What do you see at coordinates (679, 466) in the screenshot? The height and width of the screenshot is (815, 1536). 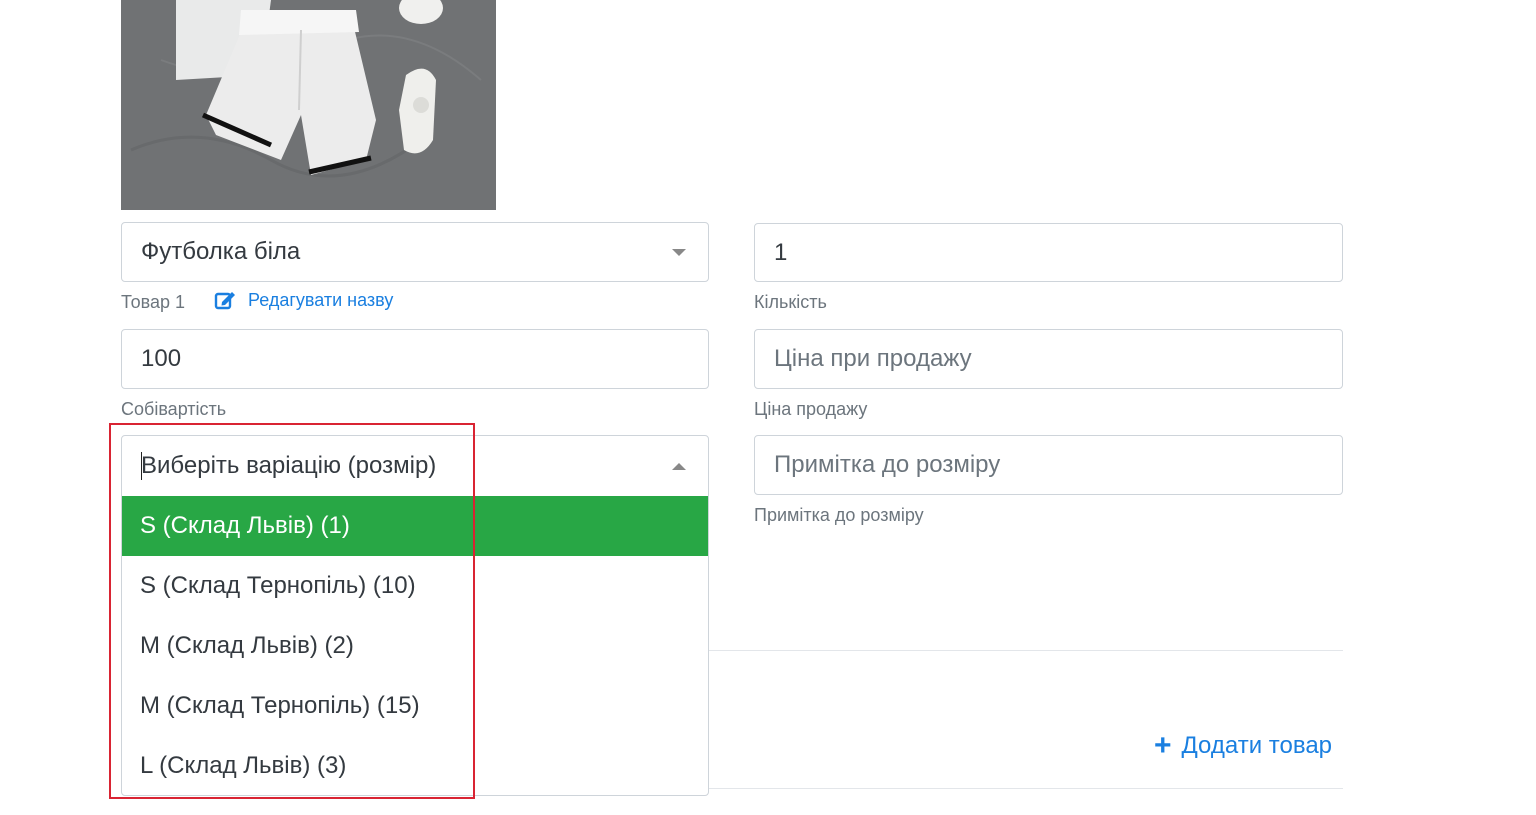 I see `chevron-up-icon` at bounding box center [679, 466].